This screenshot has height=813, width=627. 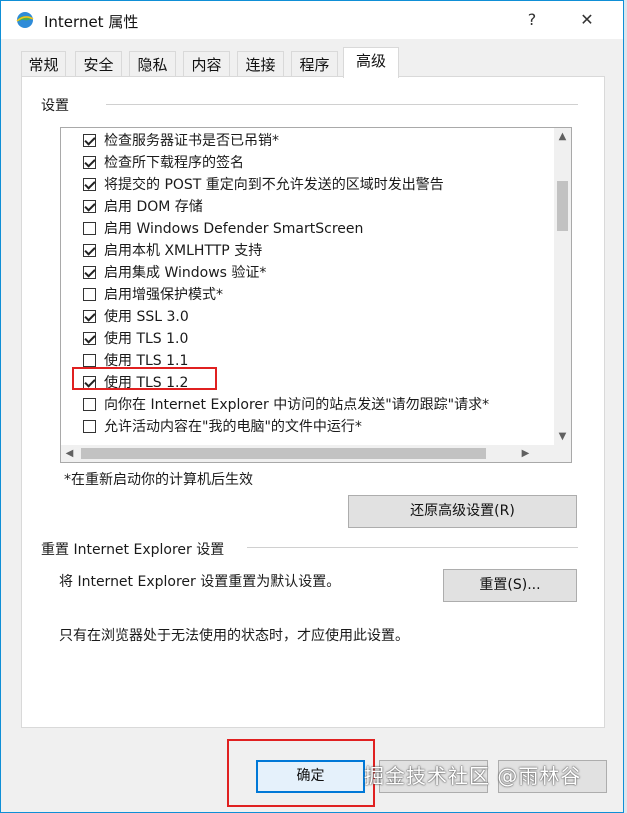 What do you see at coordinates (234, 636) in the screenshot?
I see `reset-warning: 只有在浏览器处于无法使用的状态时，才应使用此设置。` at bounding box center [234, 636].